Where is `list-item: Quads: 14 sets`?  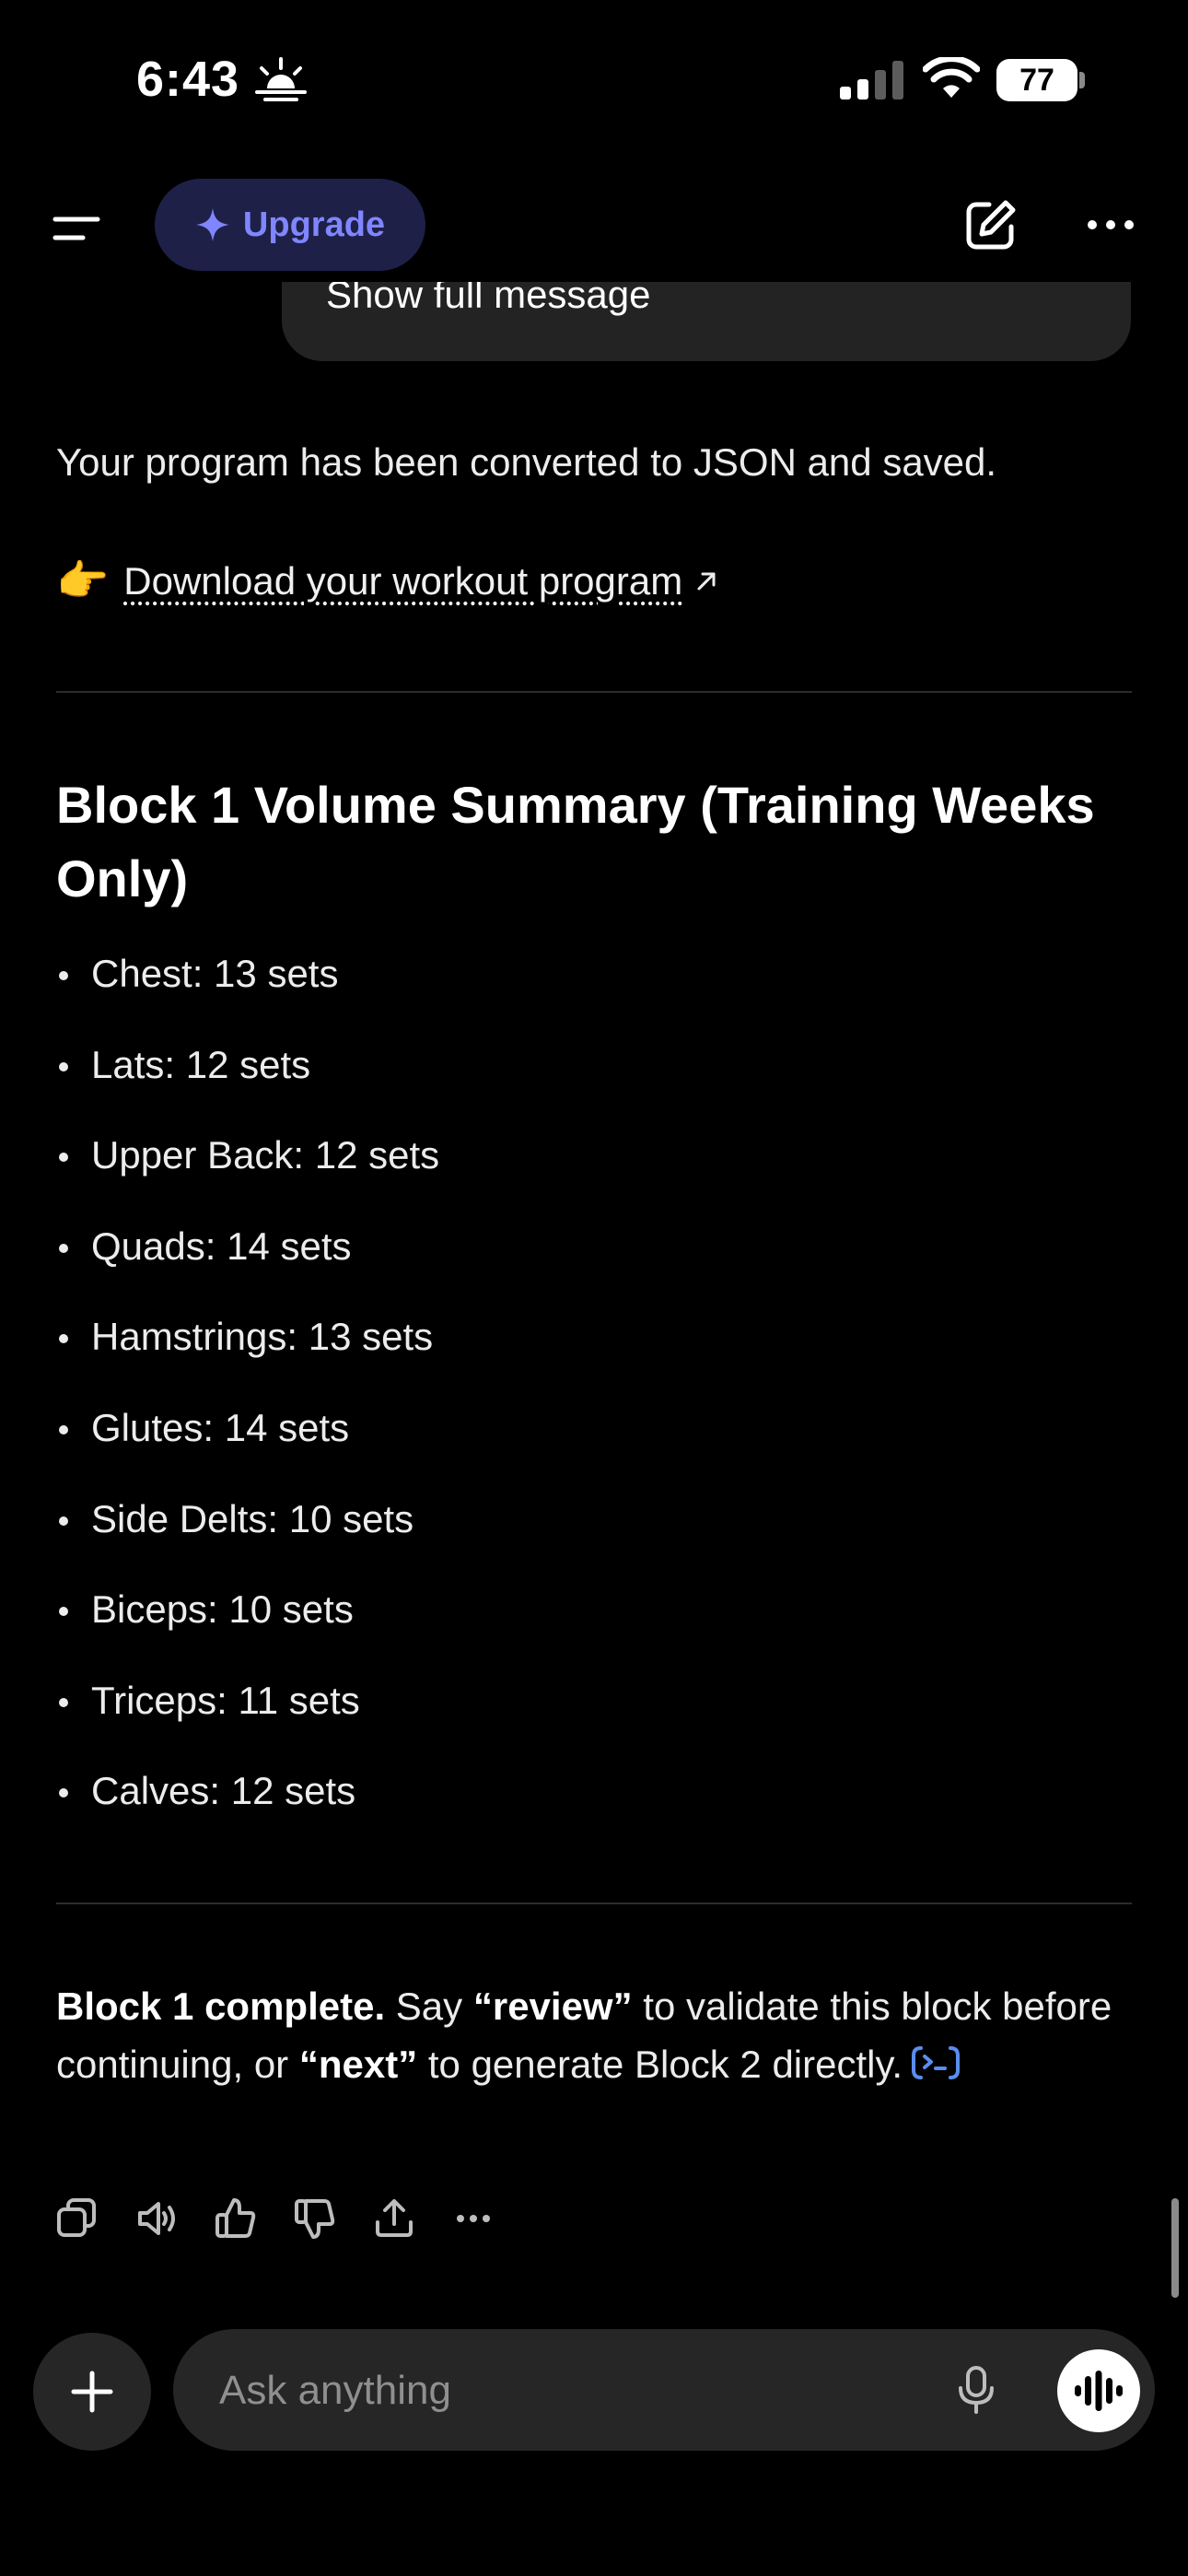 list-item: Quads: 14 sets is located at coordinates (247, 1261).